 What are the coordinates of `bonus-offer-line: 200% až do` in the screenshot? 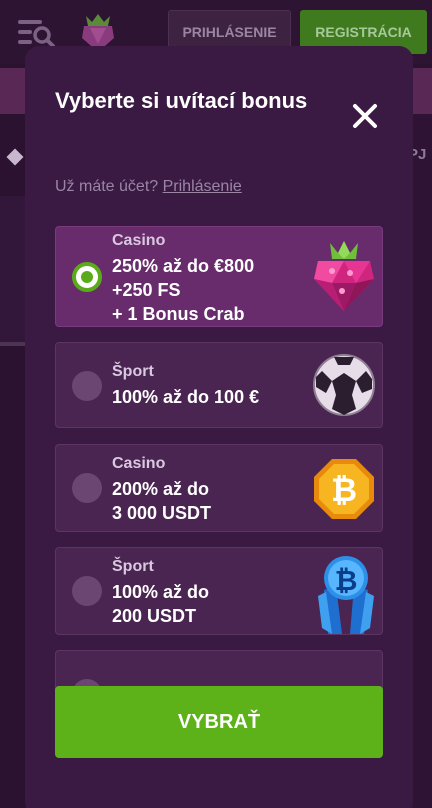 It's located at (161, 489).